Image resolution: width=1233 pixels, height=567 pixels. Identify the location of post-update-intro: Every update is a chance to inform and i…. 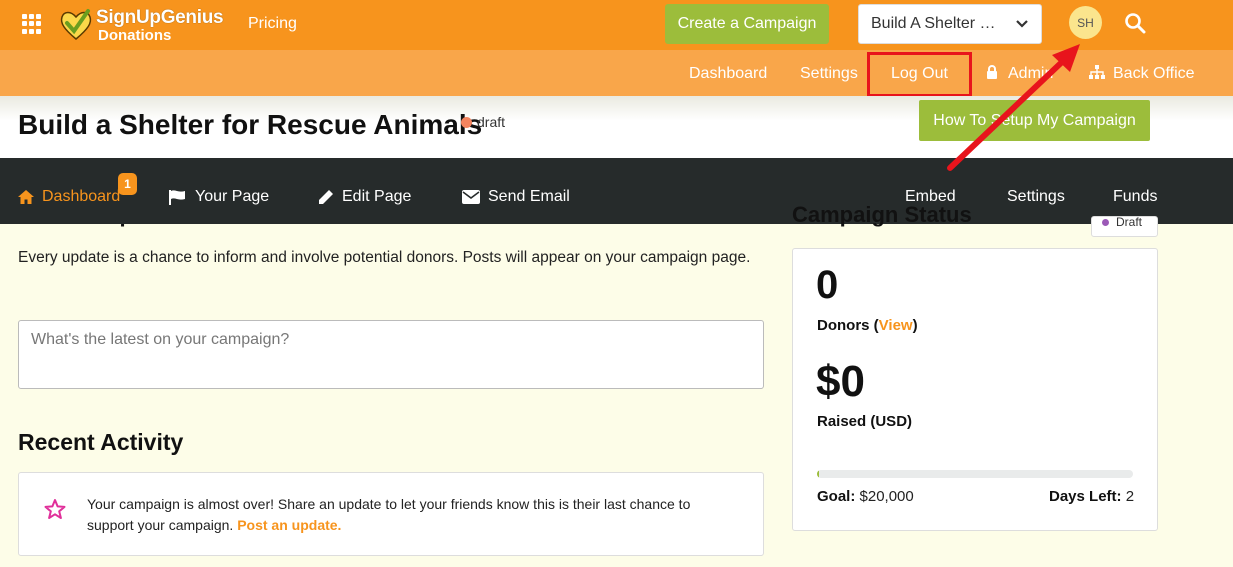
(384, 257).